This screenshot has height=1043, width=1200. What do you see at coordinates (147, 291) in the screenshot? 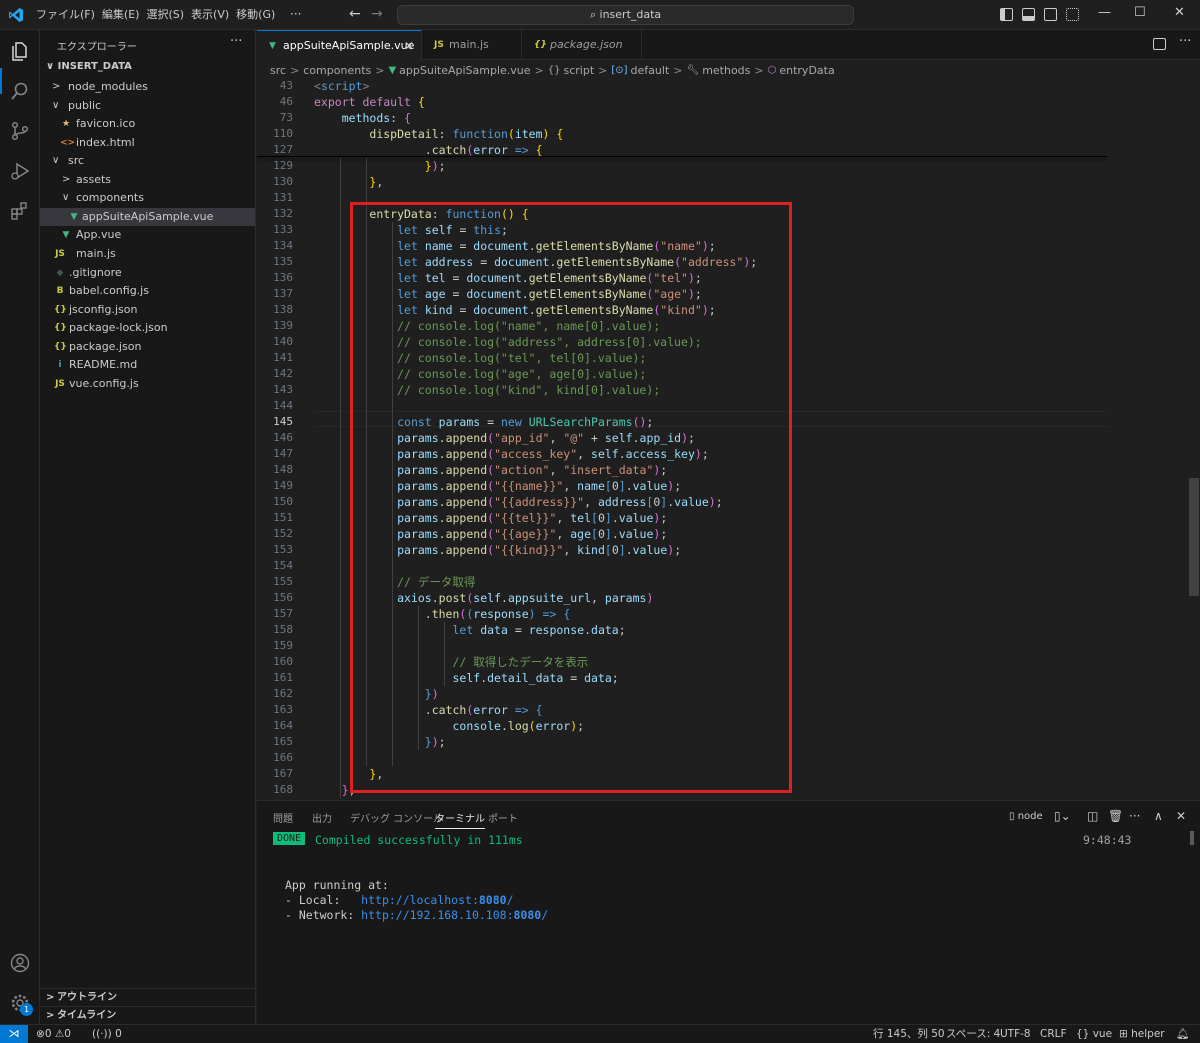
I see `tree-item-babel-config-js: Bbabel.config.js` at bounding box center [147, 291].